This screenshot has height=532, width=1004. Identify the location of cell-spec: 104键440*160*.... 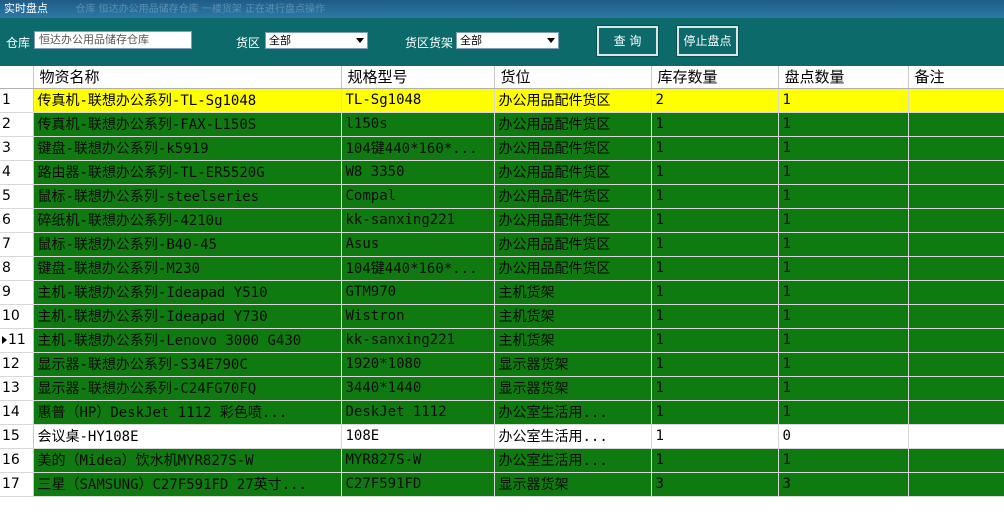
(418, 268).